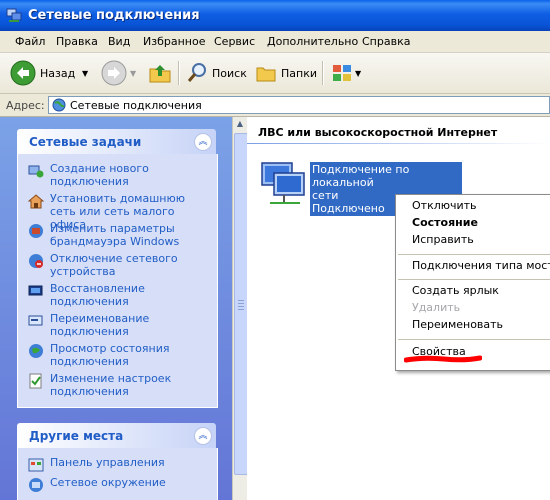  I want to click on other-places-header: Другие места ︽, so click(116, 435).